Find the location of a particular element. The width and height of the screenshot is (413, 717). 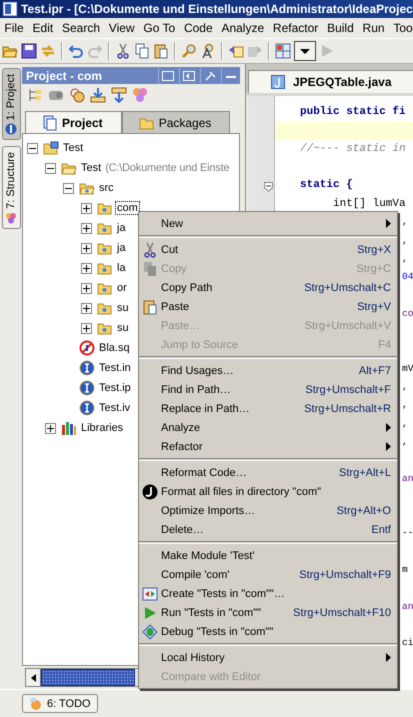

dropdown-icon is located at coordinates (305, 51).